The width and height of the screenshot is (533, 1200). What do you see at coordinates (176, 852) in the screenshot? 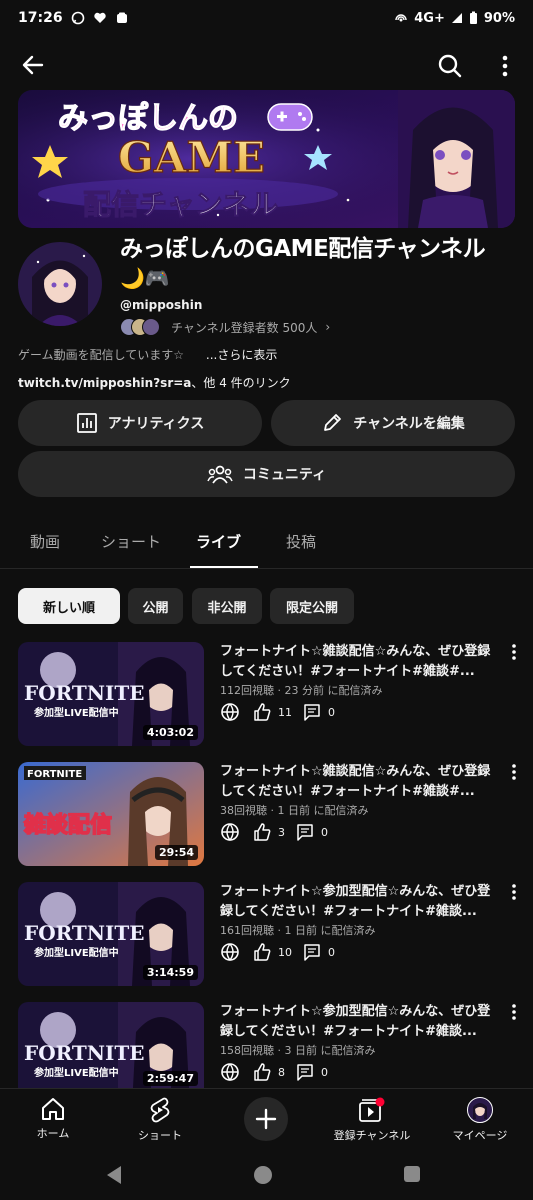
I see `video-duration: 29:54` at bounding box center [176, 852].